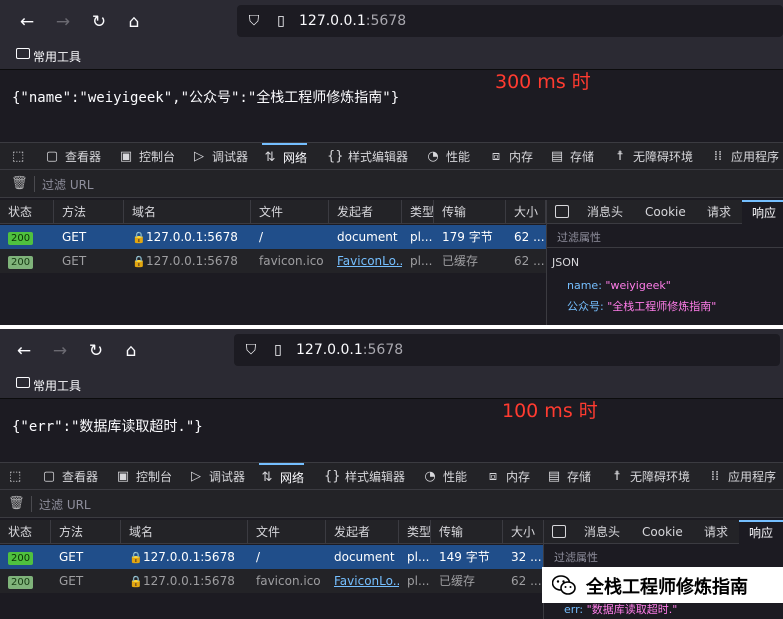  Describe the element at coordinates (642, 306) in the screenshot. I see `json-property: 公众号: "全栈工程师修炼指南"` at that location.